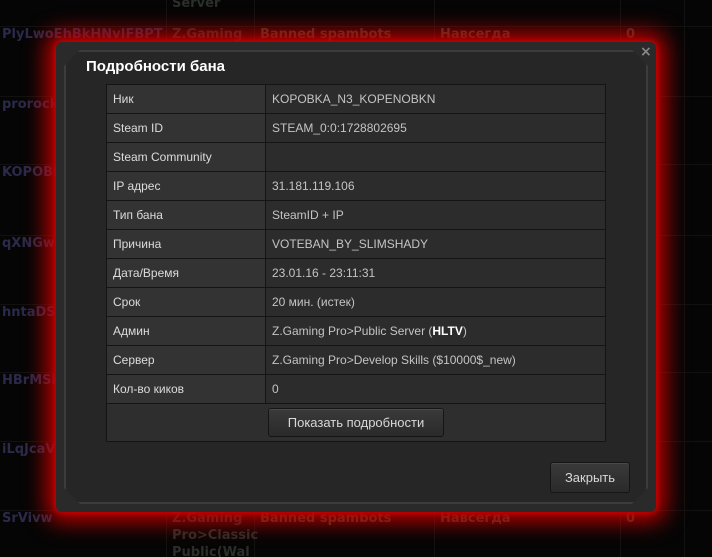  What do you see at coordinates (186, 389) in the screenshot?
I see `detail-key: Кол-во киков` at bounding box center [186, 389].